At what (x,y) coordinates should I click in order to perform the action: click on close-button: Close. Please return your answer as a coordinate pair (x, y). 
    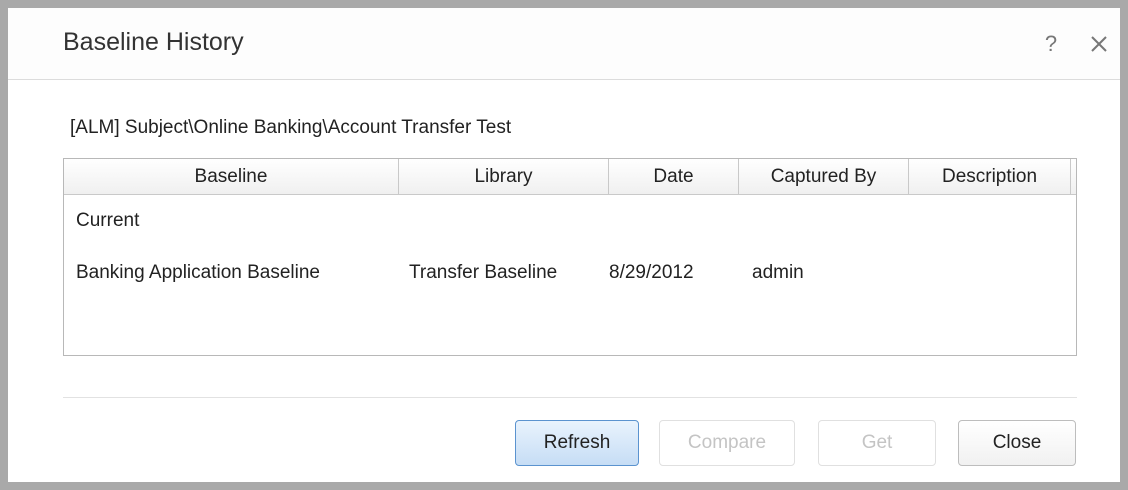
    Looking at the image, I should click on (1017, 443).